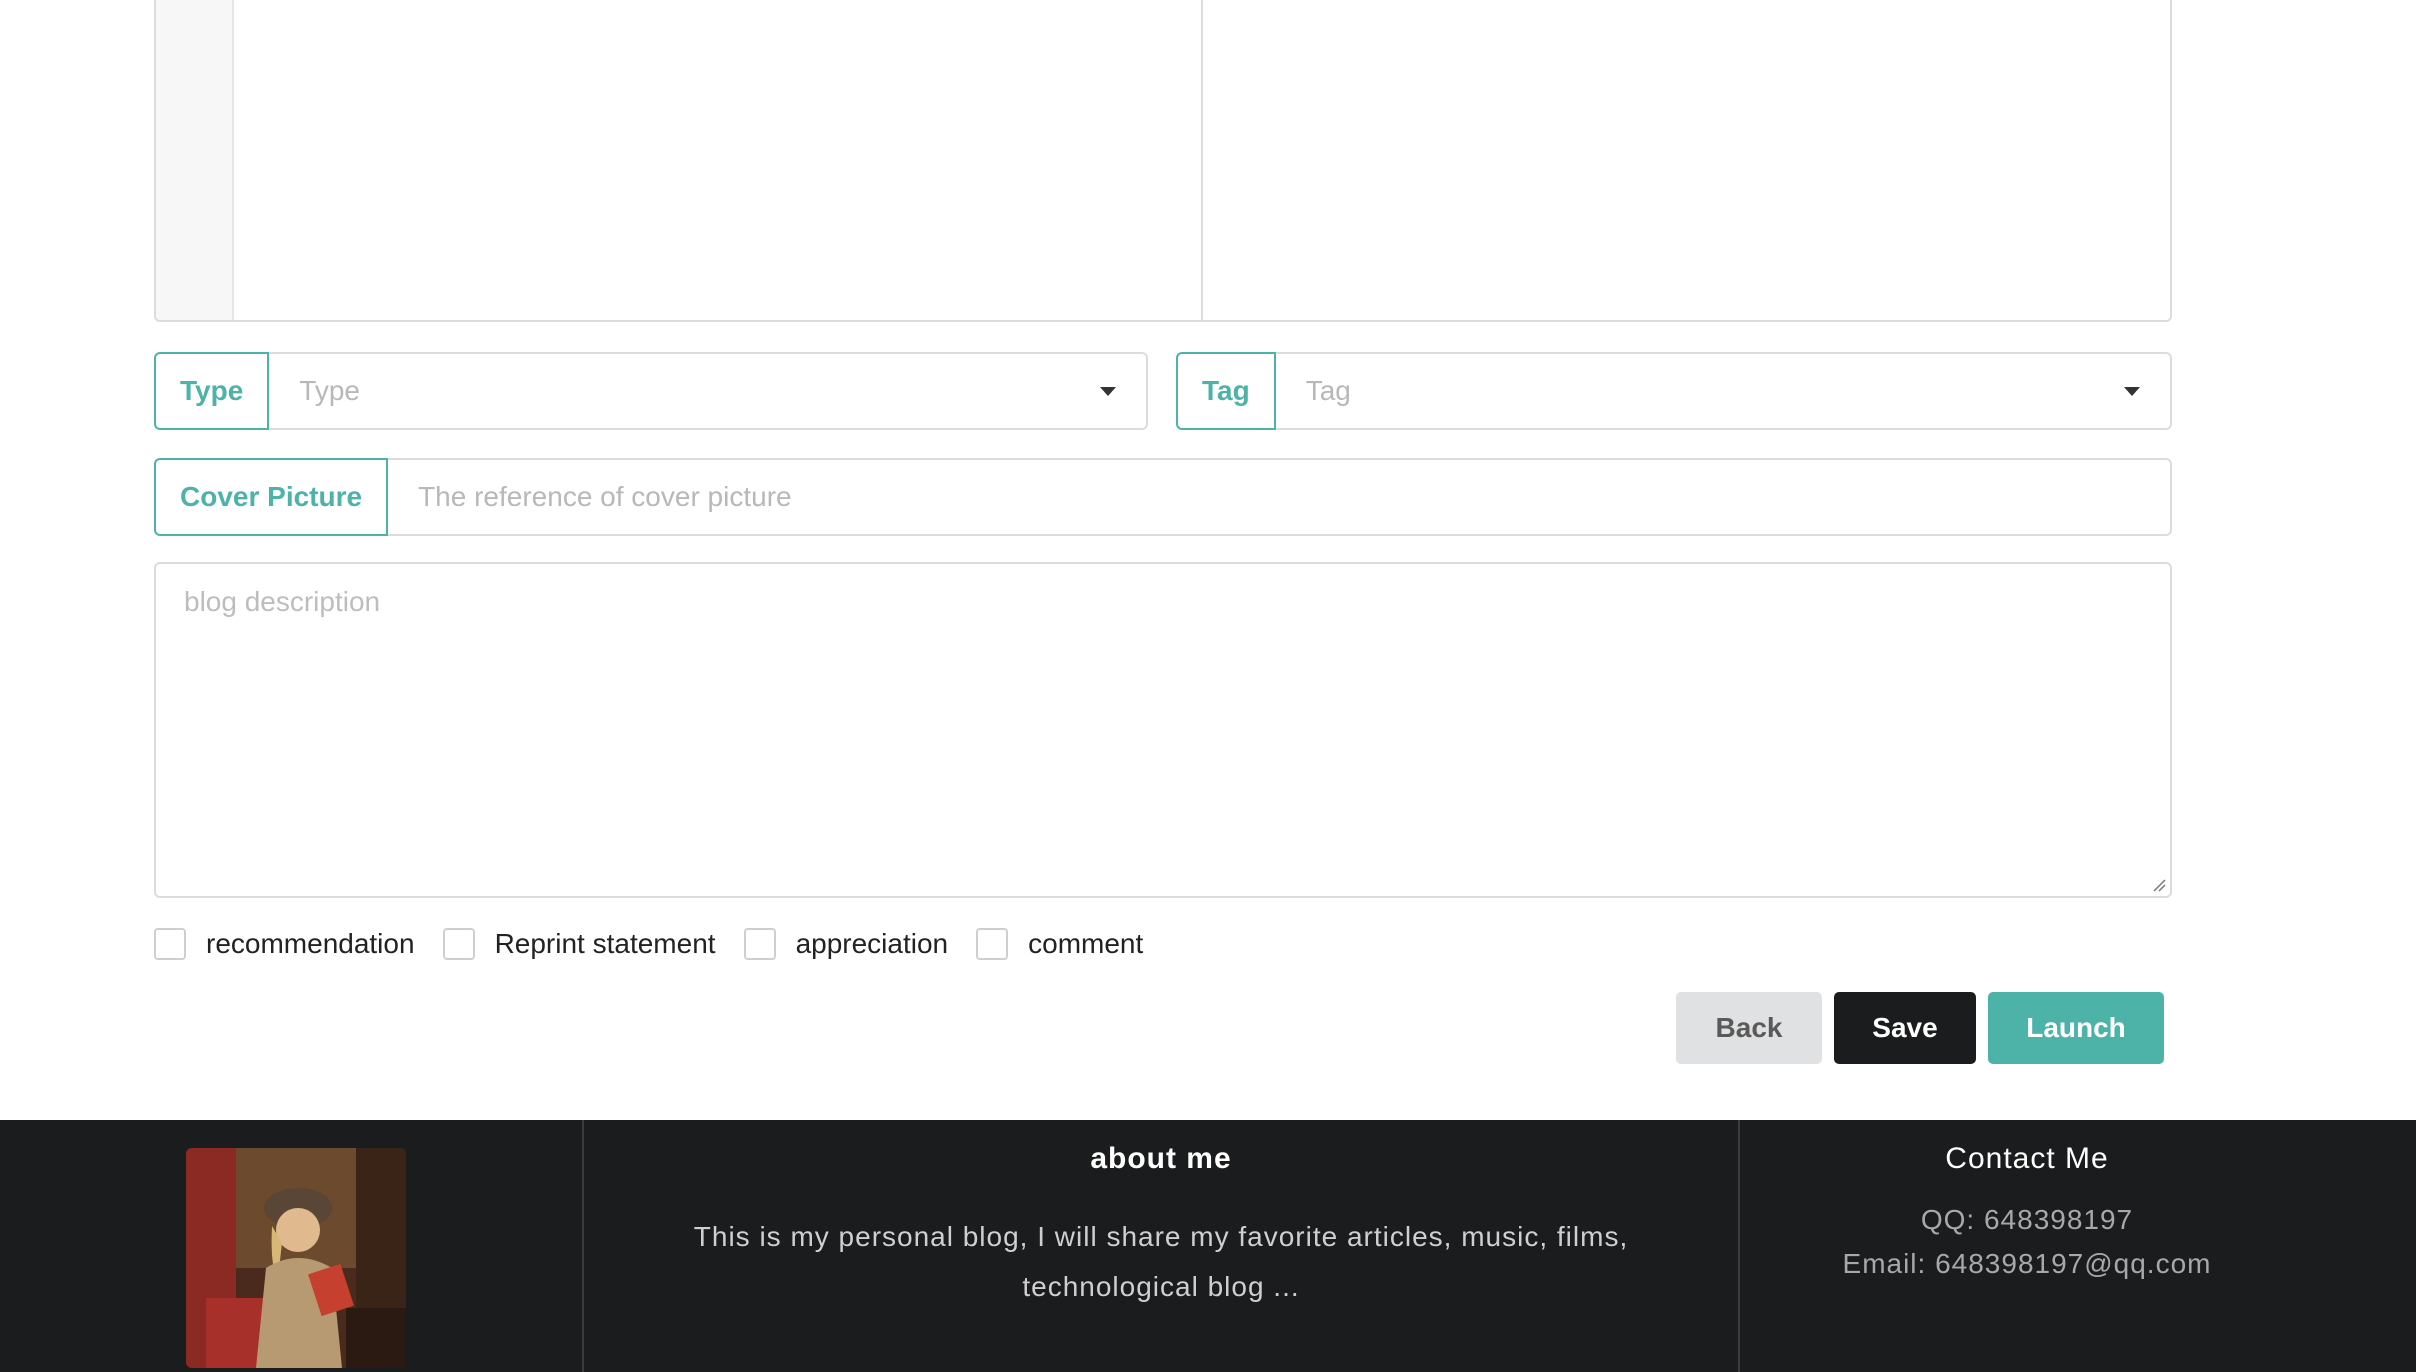 Image resolution: width=2416 pixels, height=1372 pixels. Describe the element at coordinates (310, 943) in the screenshot. I see `checkbox-label: recommendation` at that location.